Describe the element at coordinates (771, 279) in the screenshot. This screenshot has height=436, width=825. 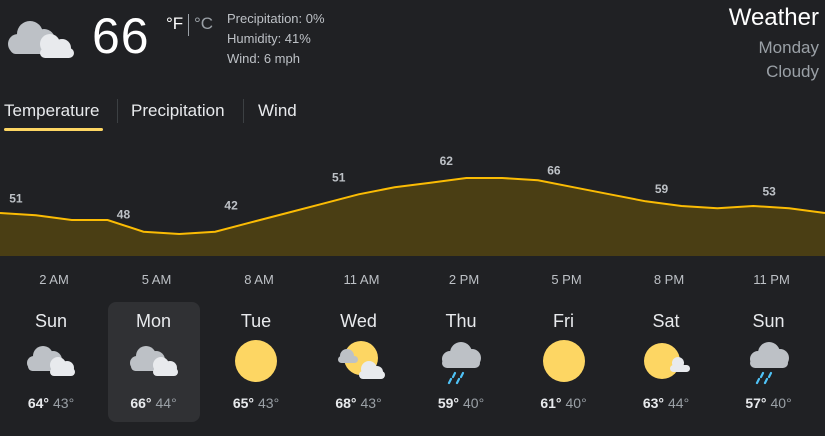
I see `hour-label: 11 PM` at that location.